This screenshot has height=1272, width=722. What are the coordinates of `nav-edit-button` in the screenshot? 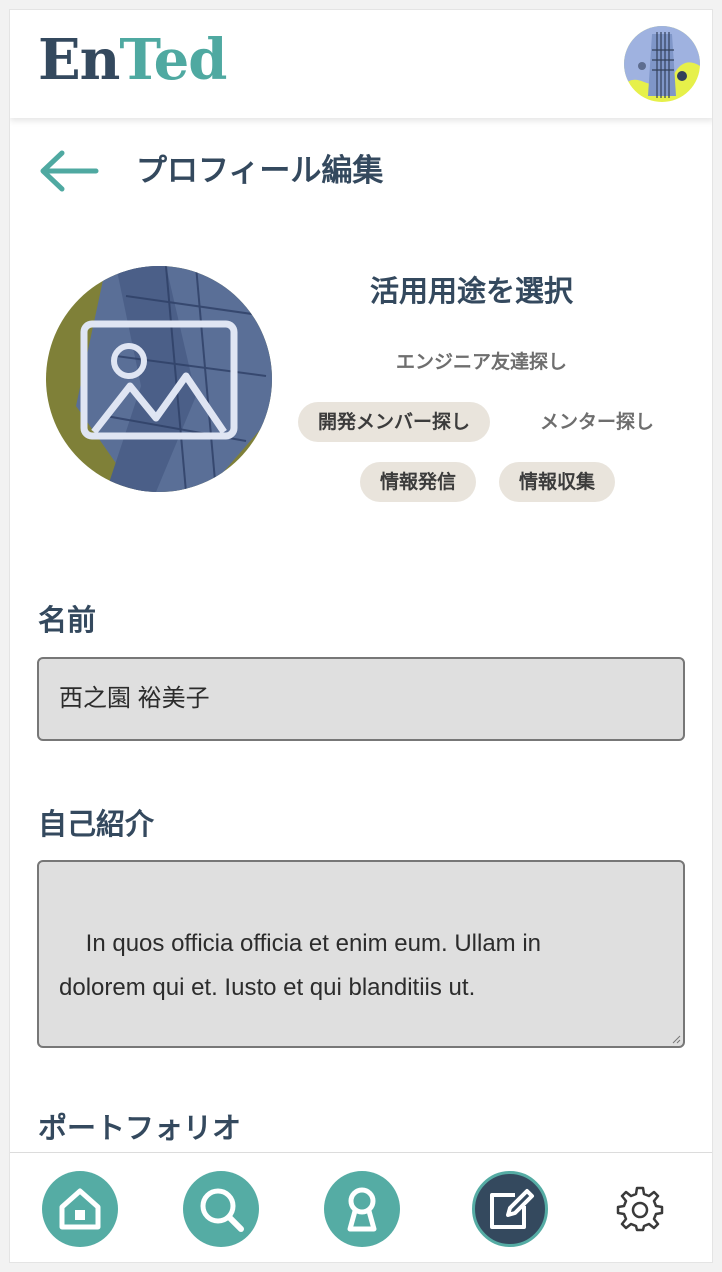 It's located at (510, 1209).